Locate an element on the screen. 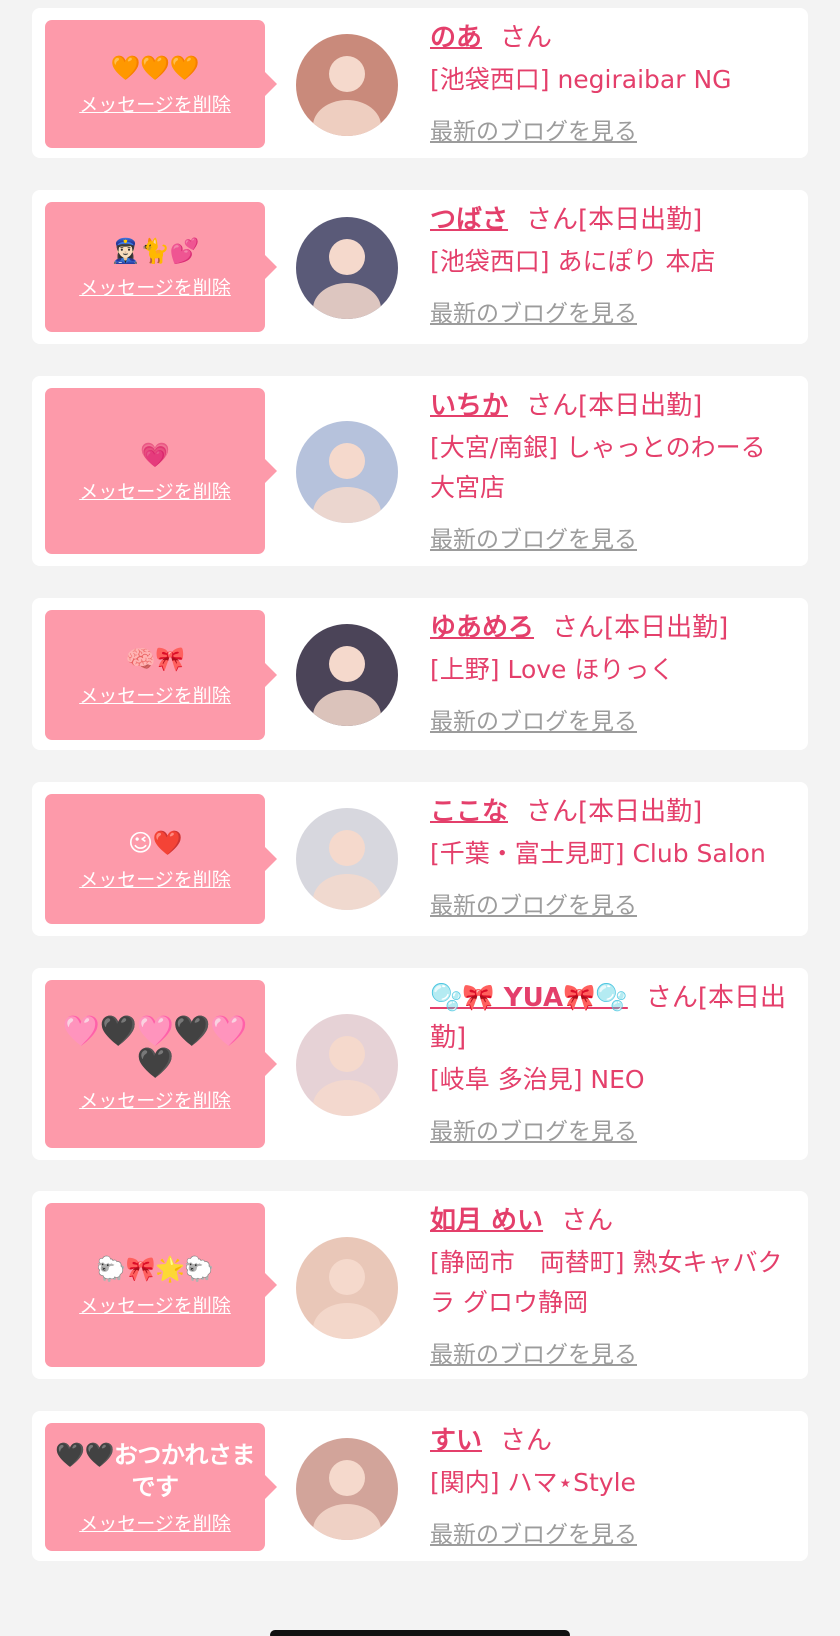 The image size is (840, 1636). shop-label: [千葉・富士見町] Club Salon is located at coordinates (598, 853).